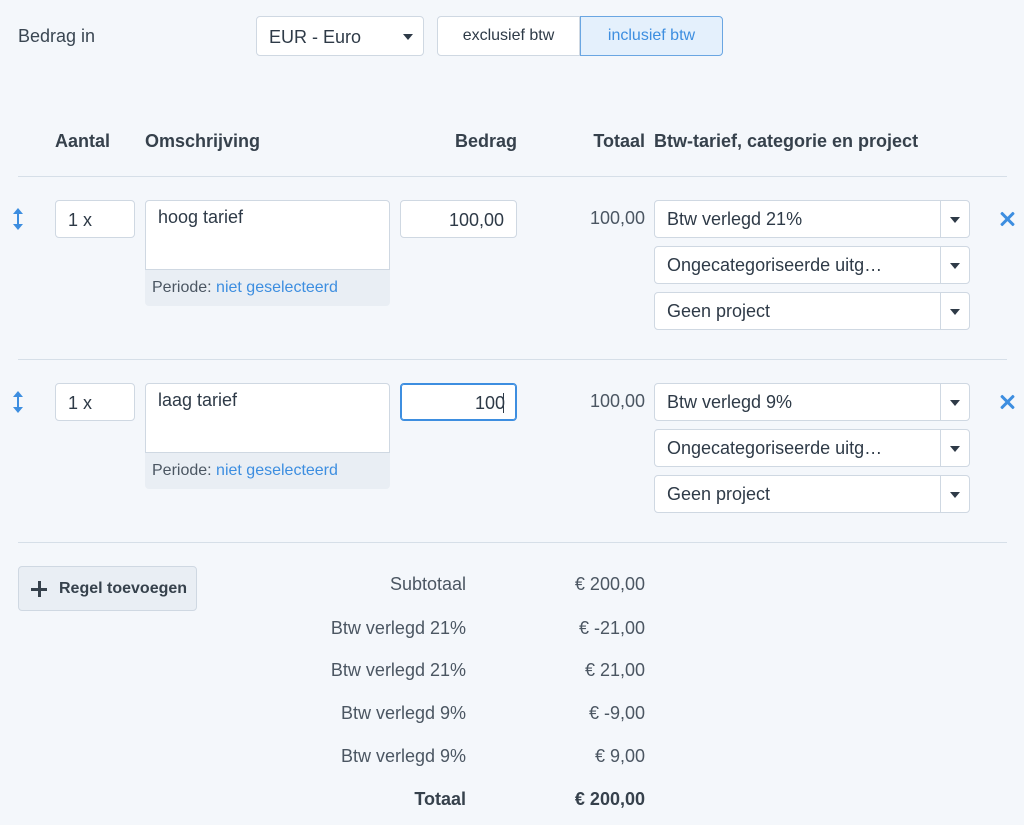 This screenshot has height=825, width=1024. I want to click on add-line-label: Regel toevoegen, so click(123, 588).